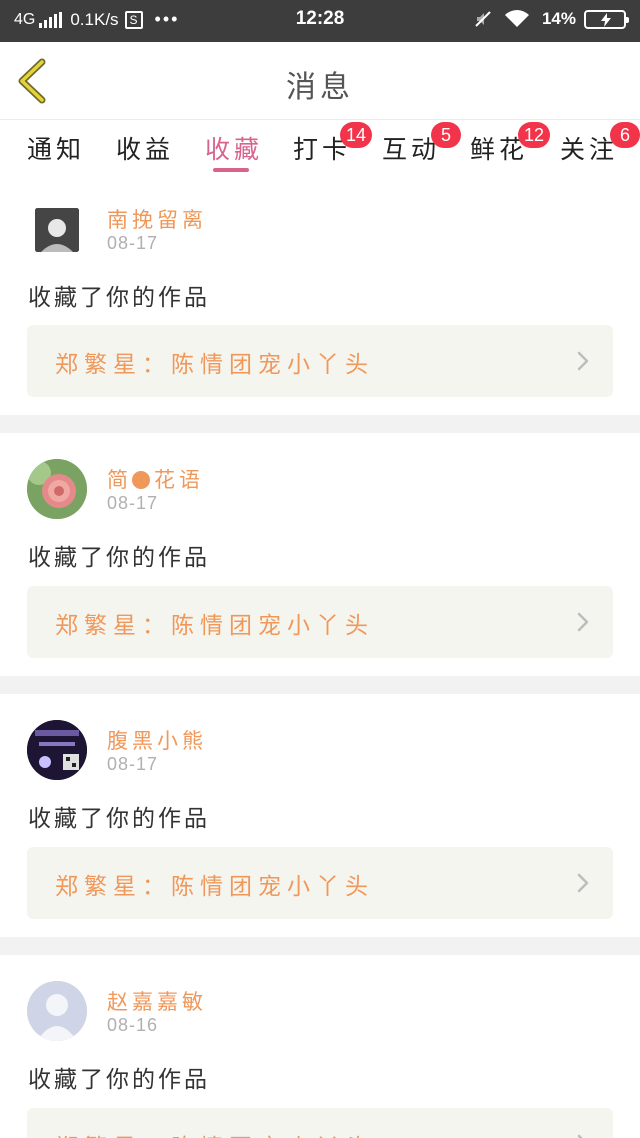  I want to click on tab-earnings: 收益, so click(145, 148).